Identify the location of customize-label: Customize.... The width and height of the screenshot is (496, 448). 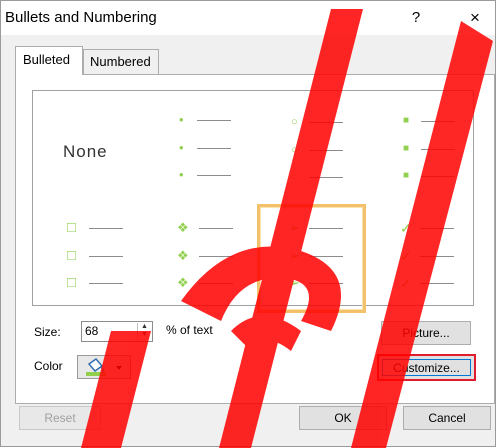
(426, 367).